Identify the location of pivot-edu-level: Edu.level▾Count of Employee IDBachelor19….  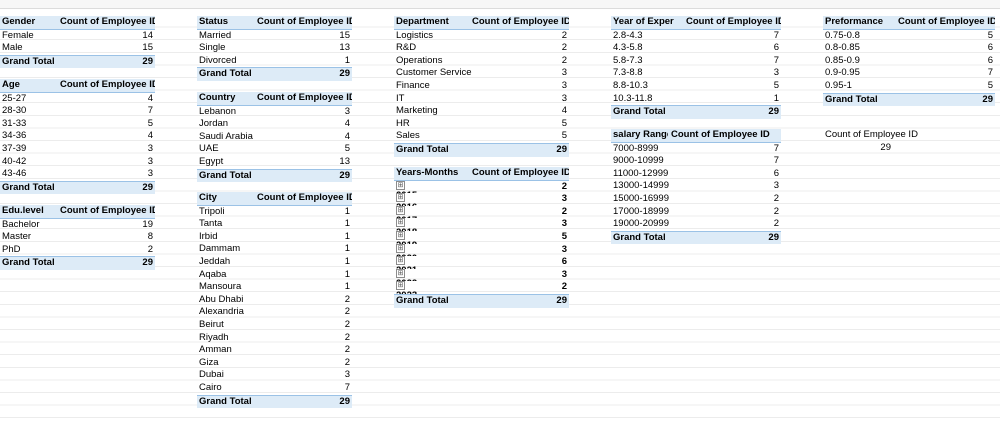
(77, 237).